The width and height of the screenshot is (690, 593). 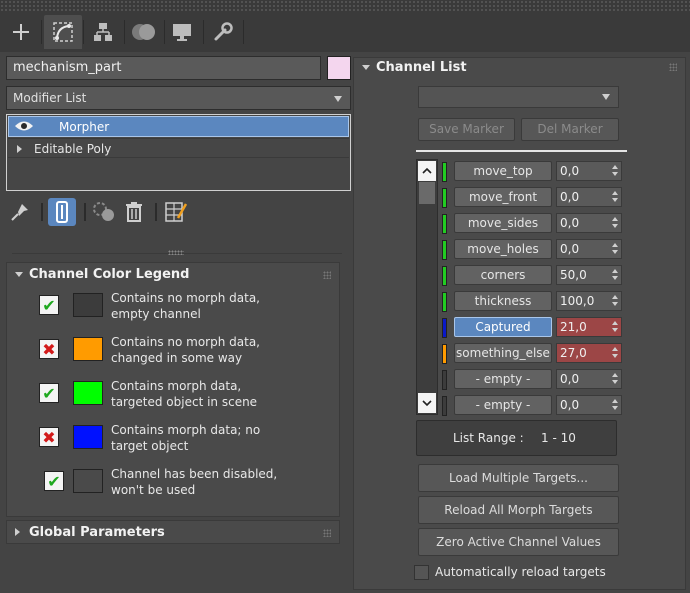 I want to click on separator-line, so click(x=521, y=151).